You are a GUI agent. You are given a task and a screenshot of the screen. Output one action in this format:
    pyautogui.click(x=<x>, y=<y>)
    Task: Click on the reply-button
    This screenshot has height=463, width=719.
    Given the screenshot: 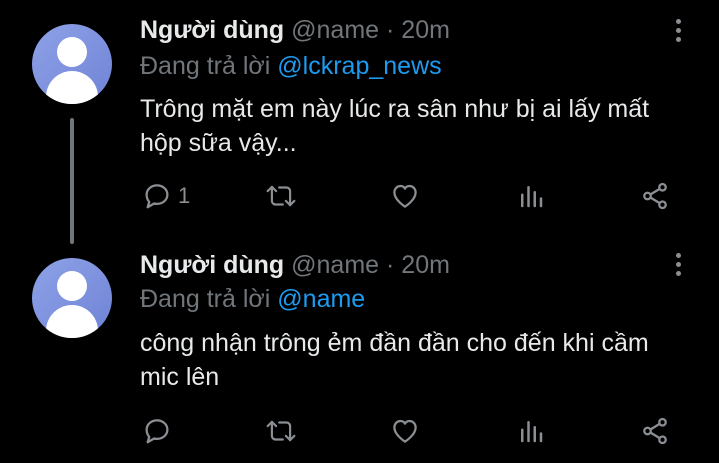 What is the action you would take?
    pyautogui.click(x=160, y=431)
    